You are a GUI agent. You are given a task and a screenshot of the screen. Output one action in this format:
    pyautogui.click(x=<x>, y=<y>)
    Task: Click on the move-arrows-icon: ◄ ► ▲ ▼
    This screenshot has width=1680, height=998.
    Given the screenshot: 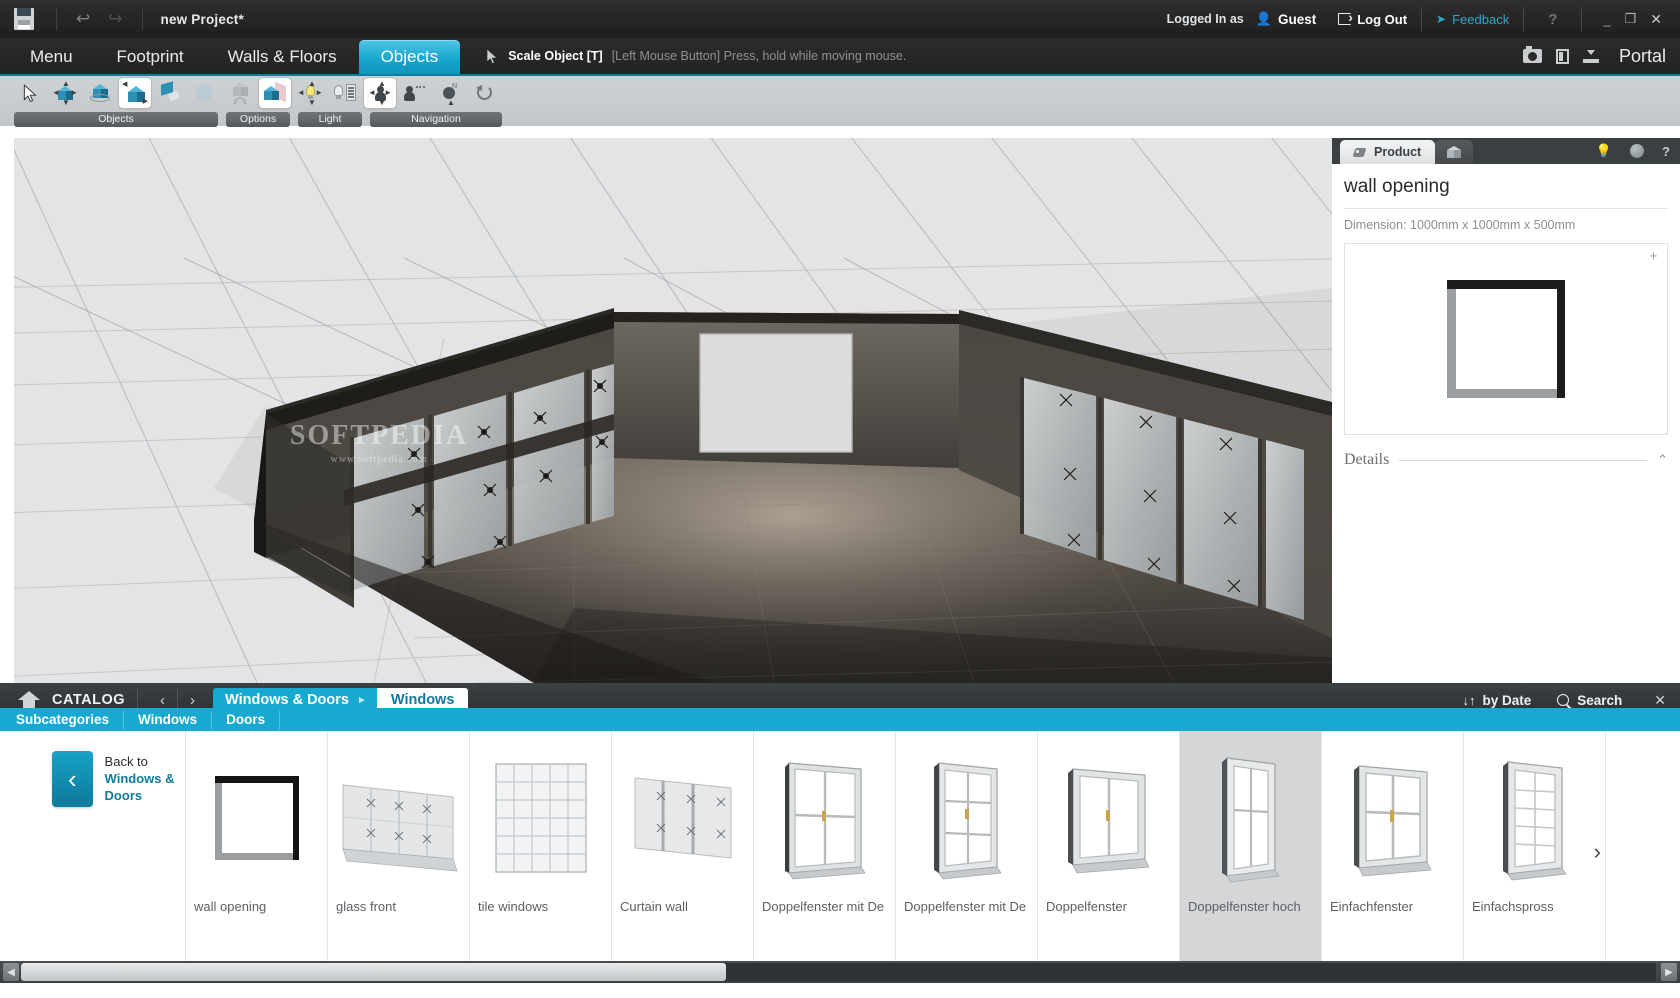 What is the action you would take?
    pyautogui.click(x=65, y=93)
    